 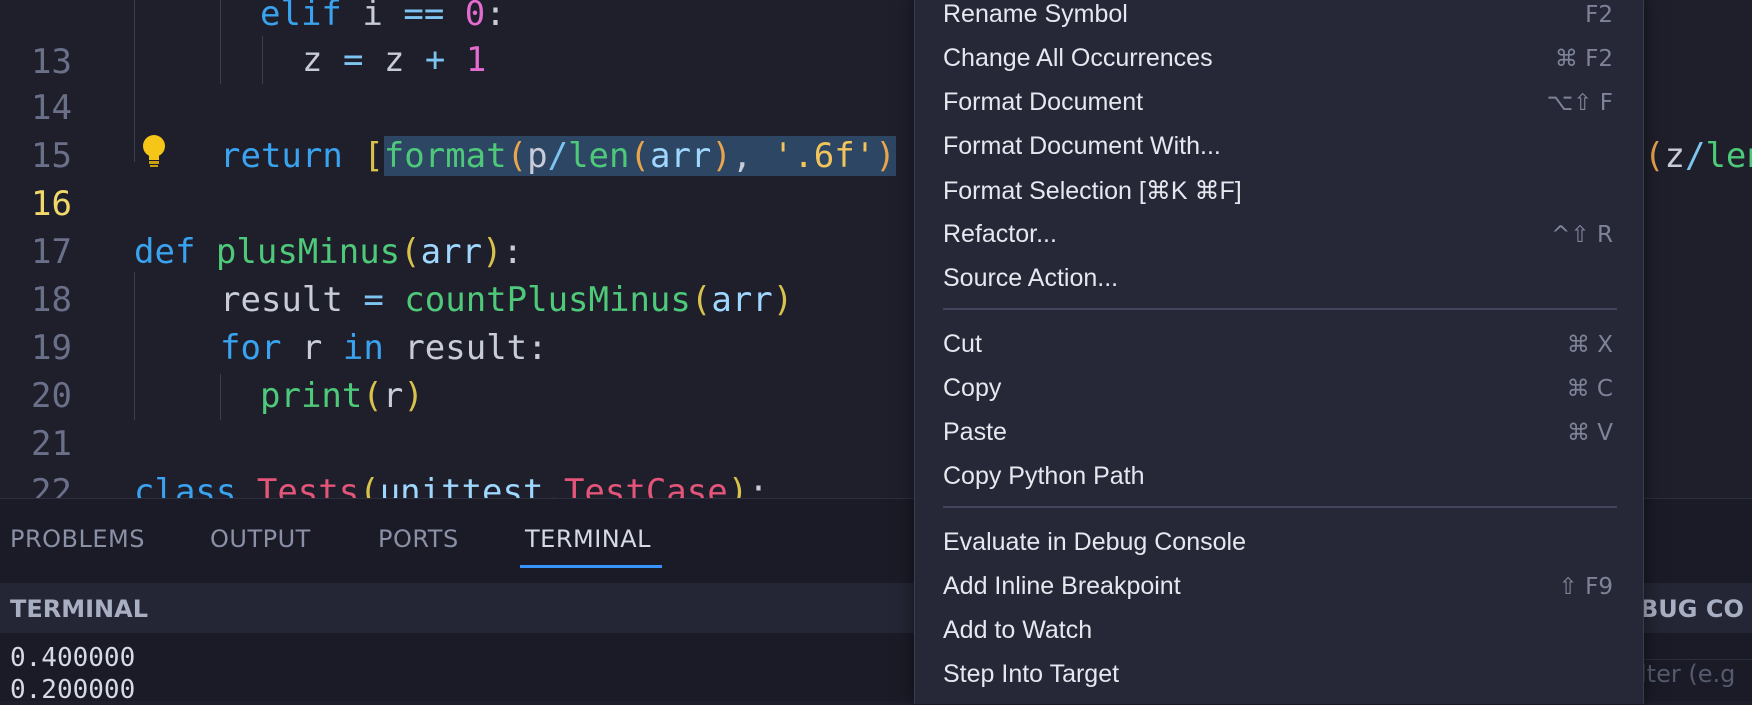 I want to click on tab-problems: PROBLEMS, so click(x=77, y=539).